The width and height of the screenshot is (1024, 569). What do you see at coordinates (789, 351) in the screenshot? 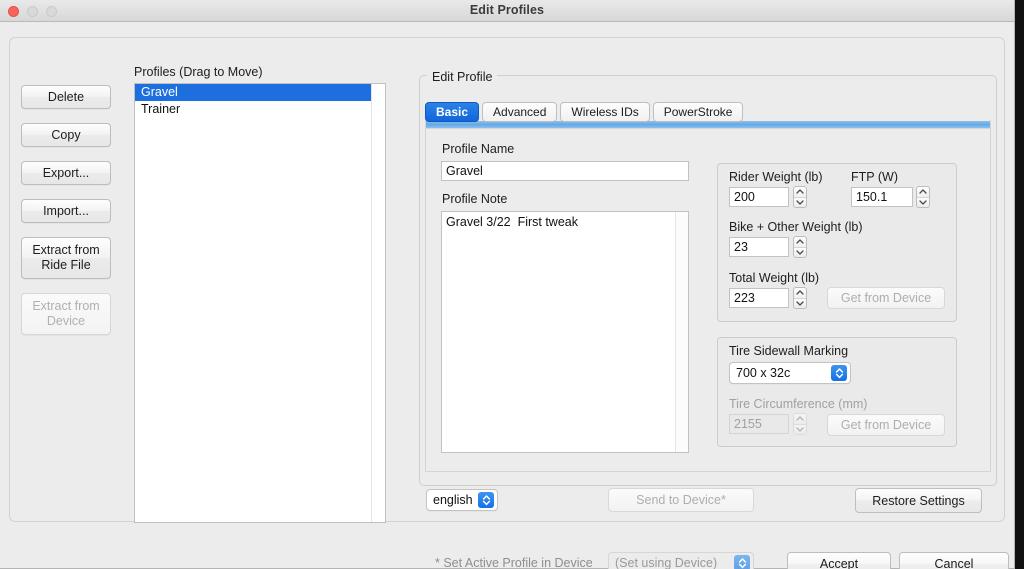
I see `tire-sidewall-label: Tire Sidewall Marking` at bounding box center [789, 351].